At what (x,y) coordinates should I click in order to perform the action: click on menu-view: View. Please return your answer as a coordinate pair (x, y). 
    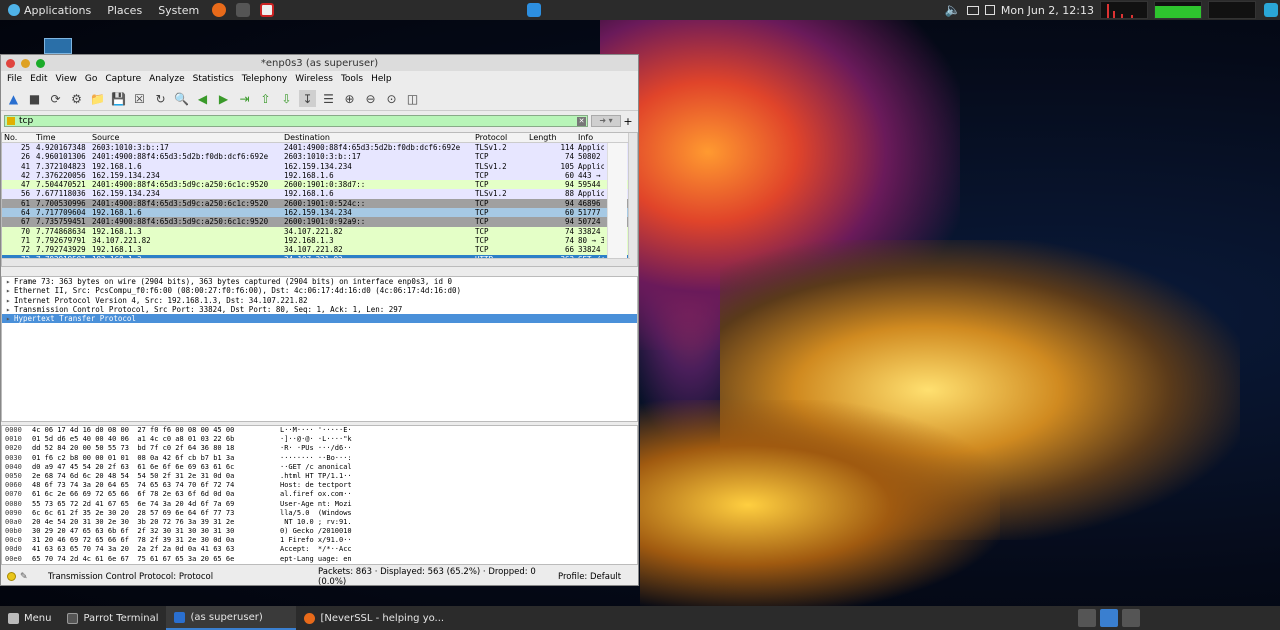
    Looking at the image, I should click on (66, 79).